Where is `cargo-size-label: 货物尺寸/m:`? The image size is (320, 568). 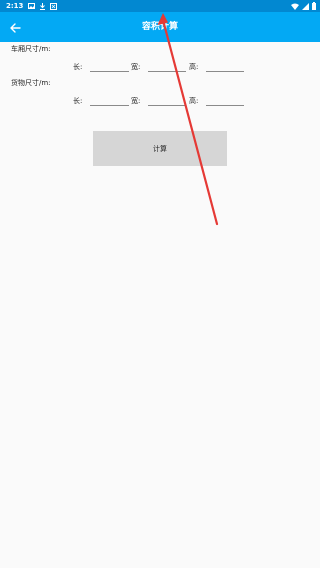 cargo-size-label: 货物尺寸/m: is located at coordinates (31, 83).